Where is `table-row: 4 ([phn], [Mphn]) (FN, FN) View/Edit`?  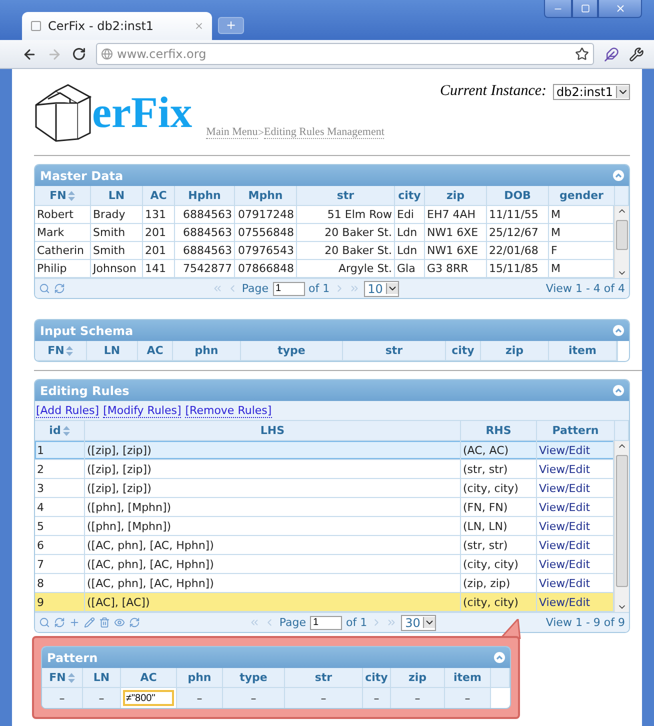
table-row: 4 ([phn], [Mphn]) (FN, FN) View/Edit is located at coordinates (324, 507).